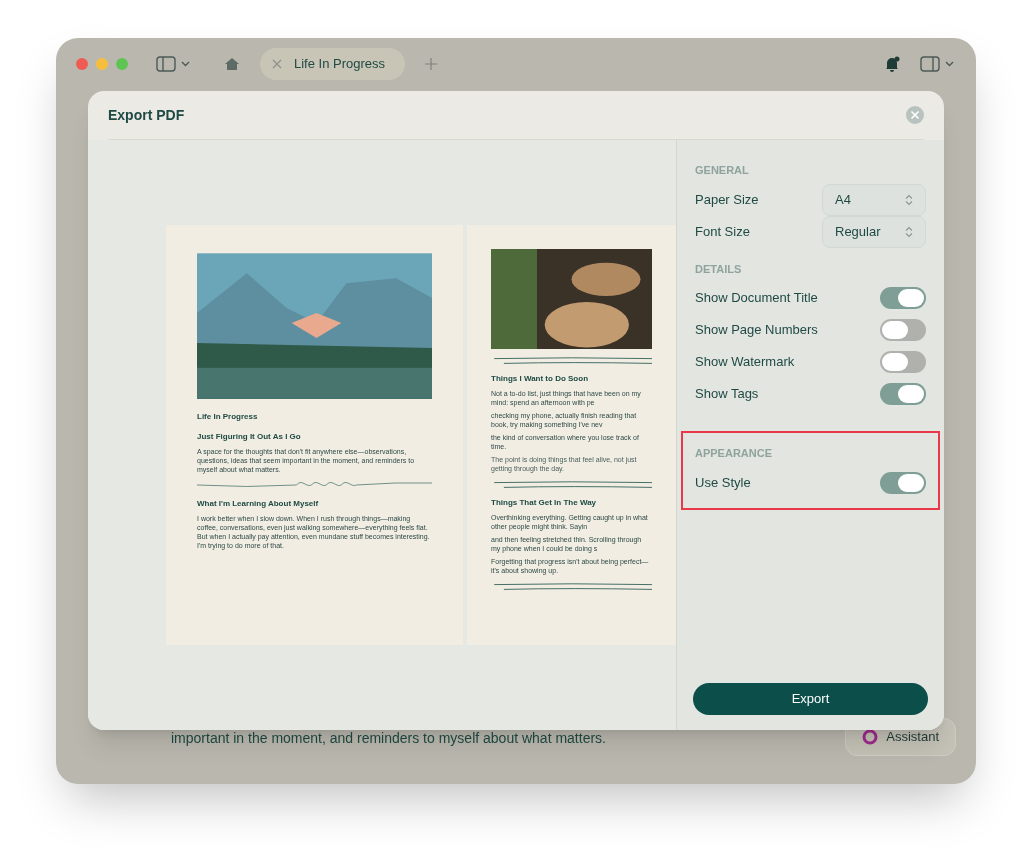  What do you see at coordinates (333, 64) in the screenshot?
I see `document-tab: Life In Progress` at bounding box center [333, 64].